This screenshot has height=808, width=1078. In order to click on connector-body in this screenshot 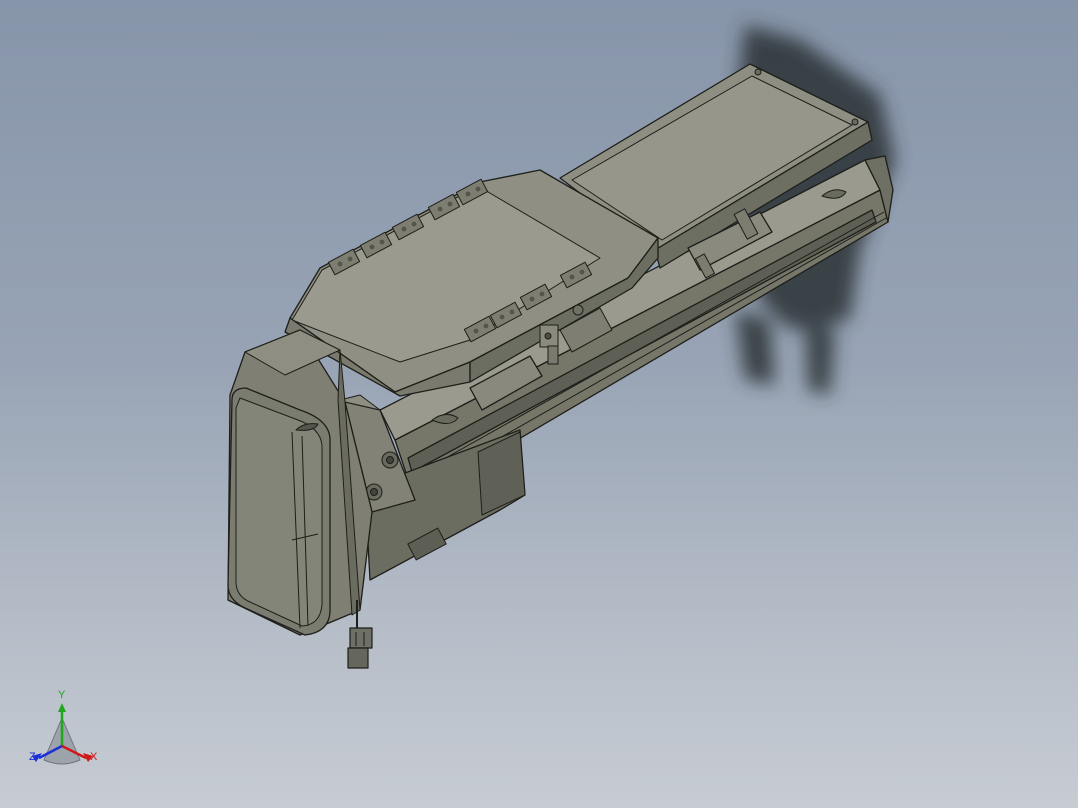, I will do `click(361, 638)`.